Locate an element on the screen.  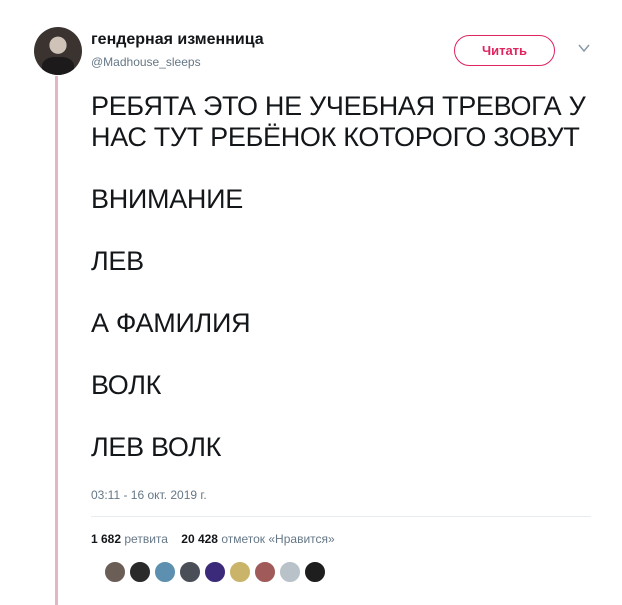
tweet-line: ЛЕВ ВОЛК is located at coordinates (156, 447).